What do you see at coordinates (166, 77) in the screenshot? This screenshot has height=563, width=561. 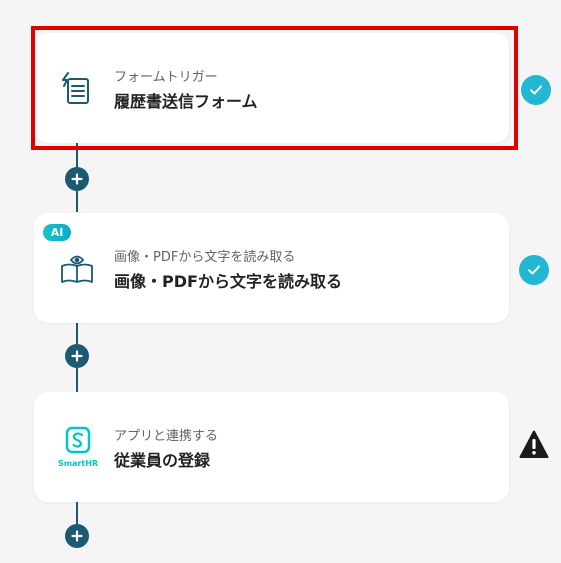 I see `step-type-label: フォームトリガー` at bounding box center [166, 77].